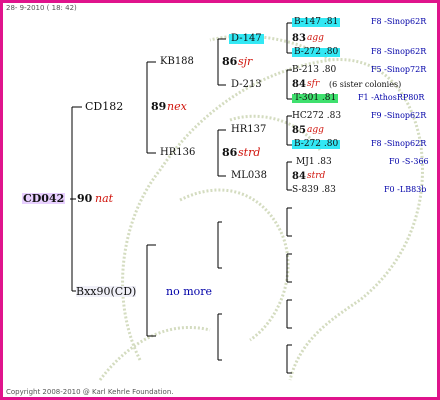  What do you see at coordinates (313, 84) in the screenshot?
I see `gen4-tag: sfr` at bounding box center [313, 84].